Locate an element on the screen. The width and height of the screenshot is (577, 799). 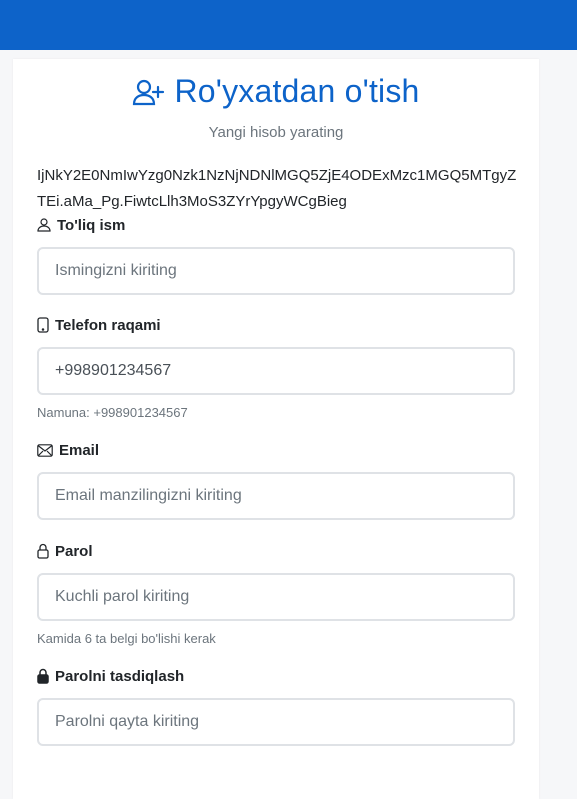
phone-input: +998901234567 is located at coordinates (276, 371).